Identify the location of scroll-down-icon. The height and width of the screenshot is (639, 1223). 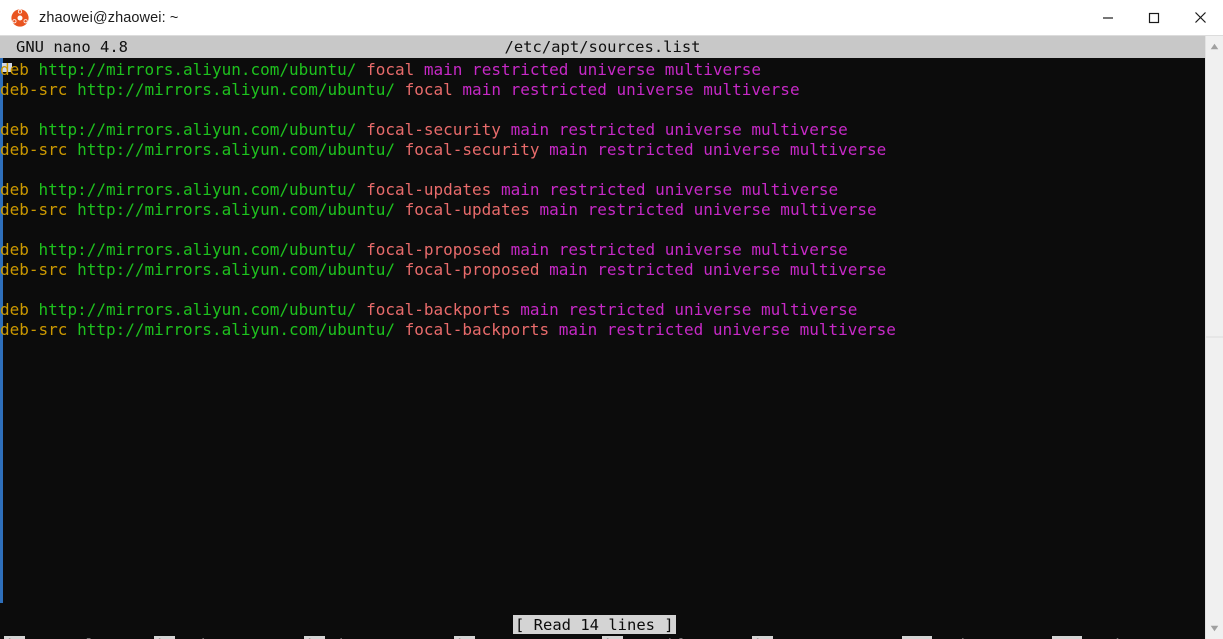
(1214, 628).